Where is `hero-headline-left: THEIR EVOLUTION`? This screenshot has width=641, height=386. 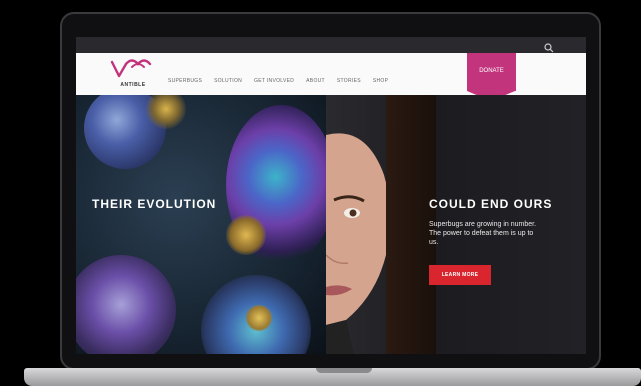 hero-headline-left: THEIR EVOLUTION is located at coordinates (154, 204).